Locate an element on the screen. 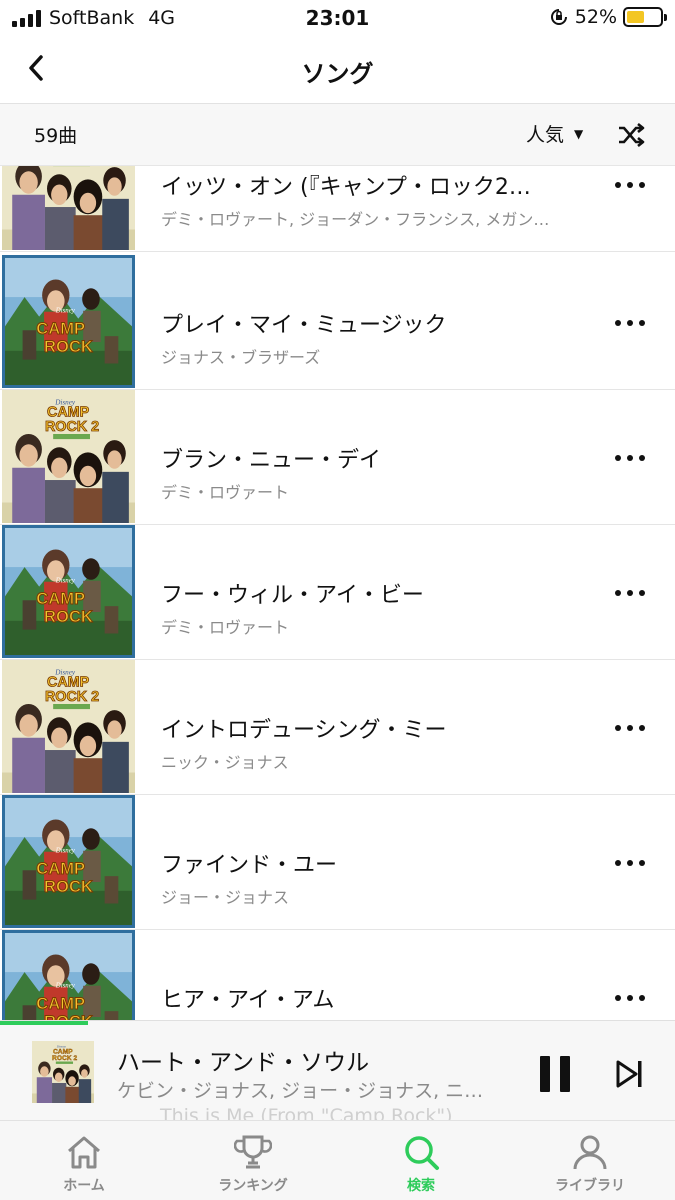 The image size is (675, 1200). next-track-preview: This is Me (From "Camp Rock") is located at coordinates (306, 1112).